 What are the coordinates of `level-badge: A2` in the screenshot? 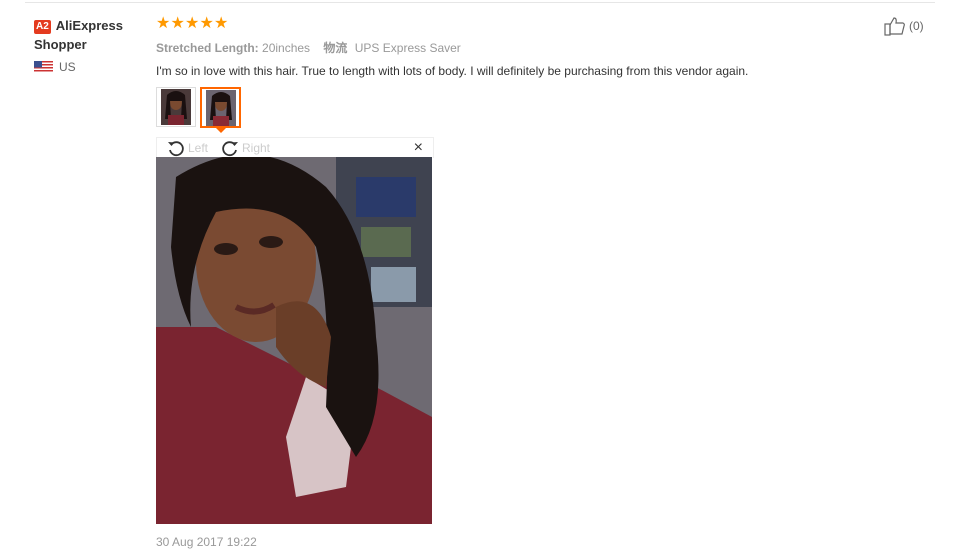 It's located at (42, 27).